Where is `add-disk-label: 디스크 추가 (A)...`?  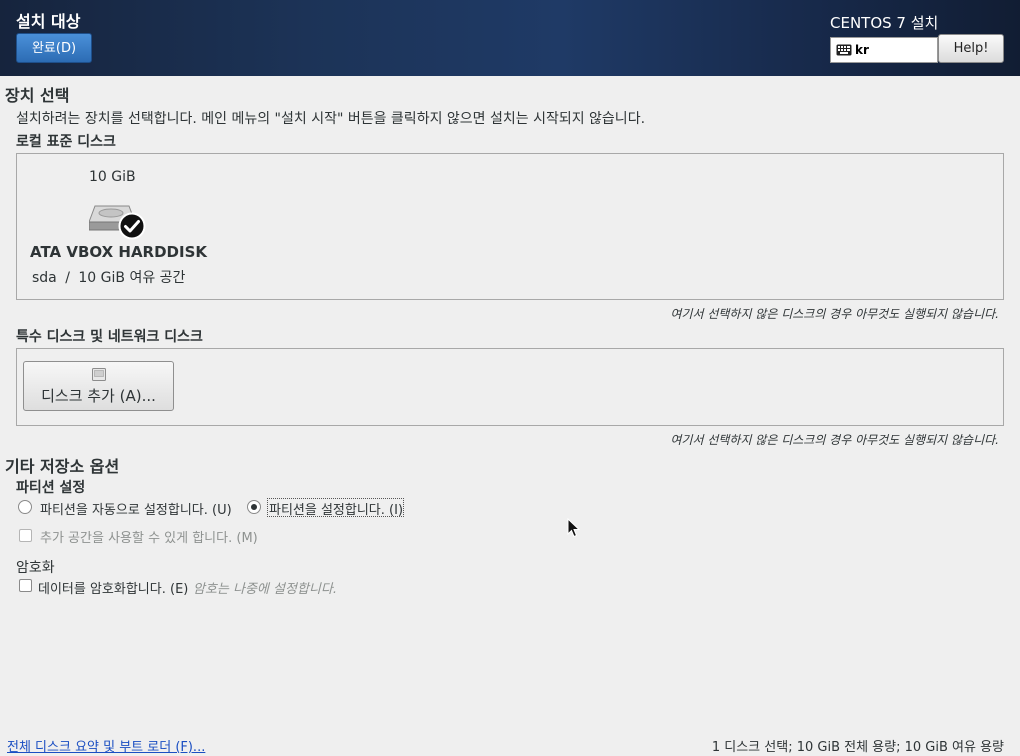 add-disk-label: 디스크 추가 (A)... is located at coordinates (98, 396).